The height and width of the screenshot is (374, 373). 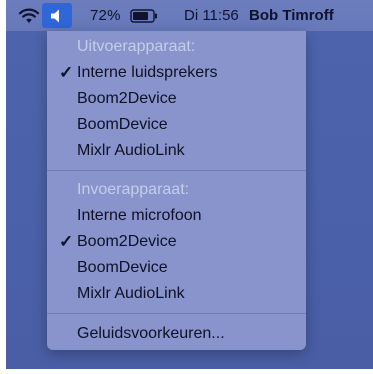 I want to click on output-device-label: Mixlr AudioLink, so click(x=131, y=150).